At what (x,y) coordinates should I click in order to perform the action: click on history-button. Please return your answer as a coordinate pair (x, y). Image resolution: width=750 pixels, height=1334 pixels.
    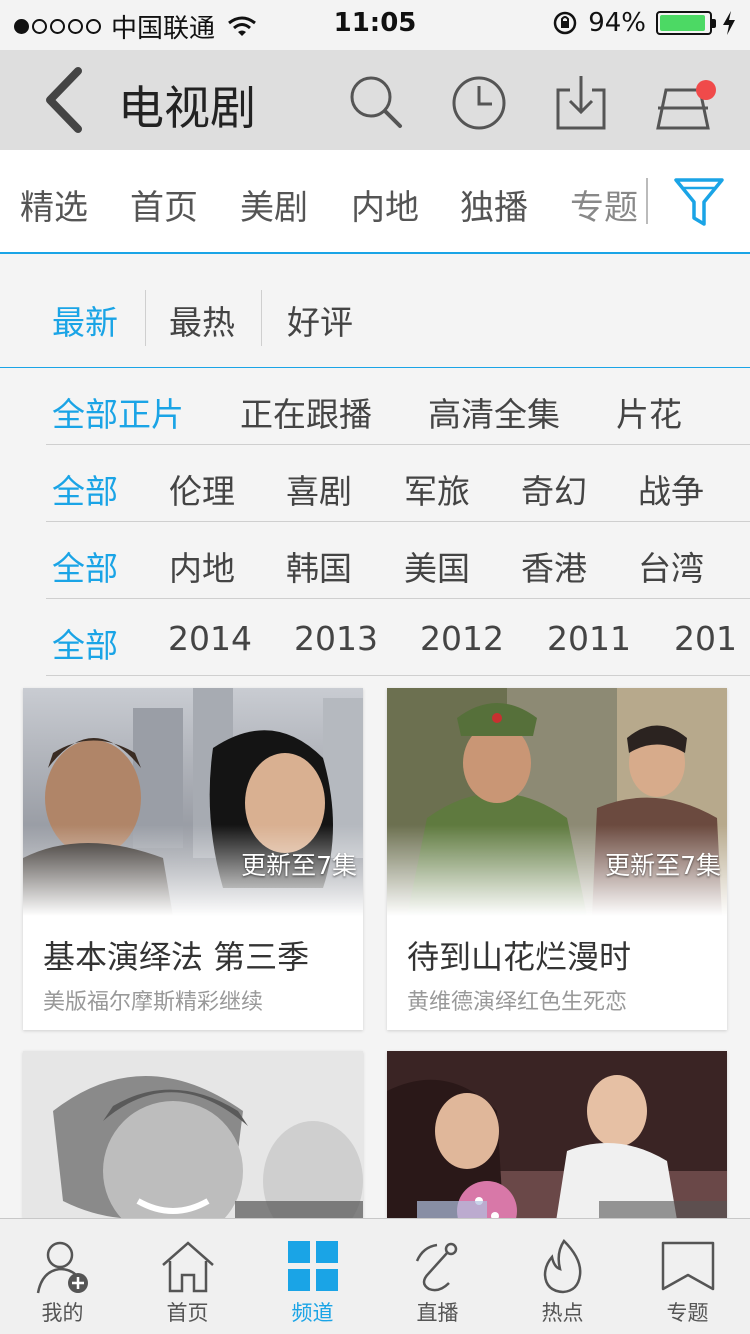
    Looking at the image, I should click on (479, 103).